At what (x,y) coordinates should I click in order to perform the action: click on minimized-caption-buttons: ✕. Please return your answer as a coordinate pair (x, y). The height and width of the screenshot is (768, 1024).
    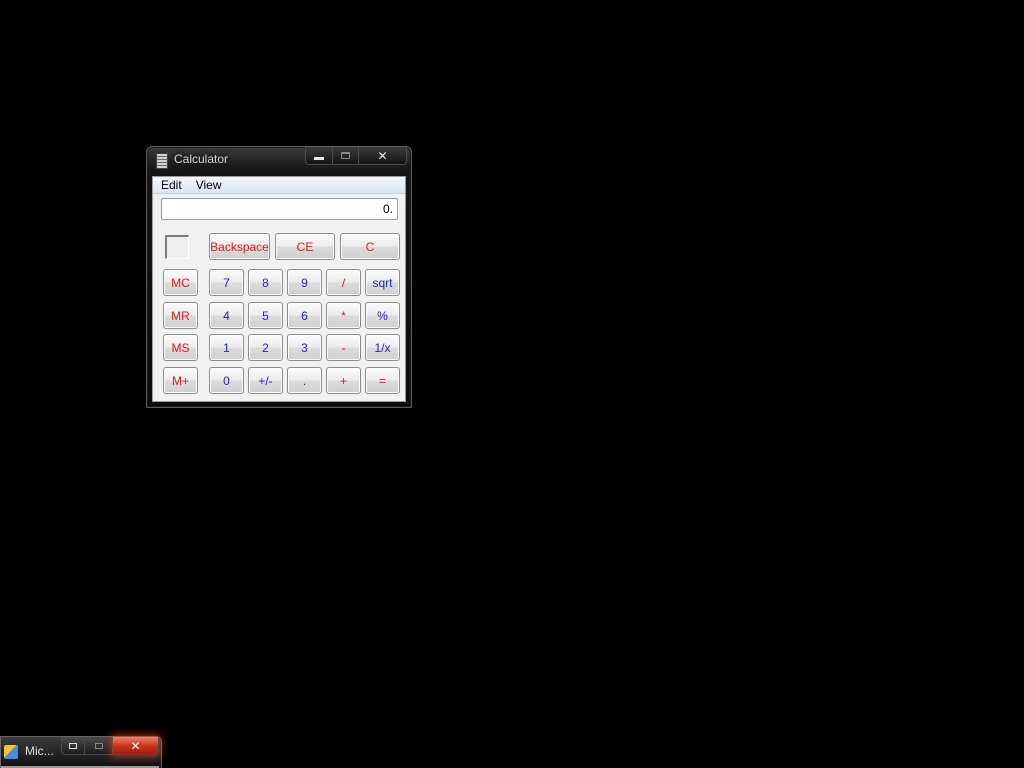
    Looking at the image, I should click on (110, 746).